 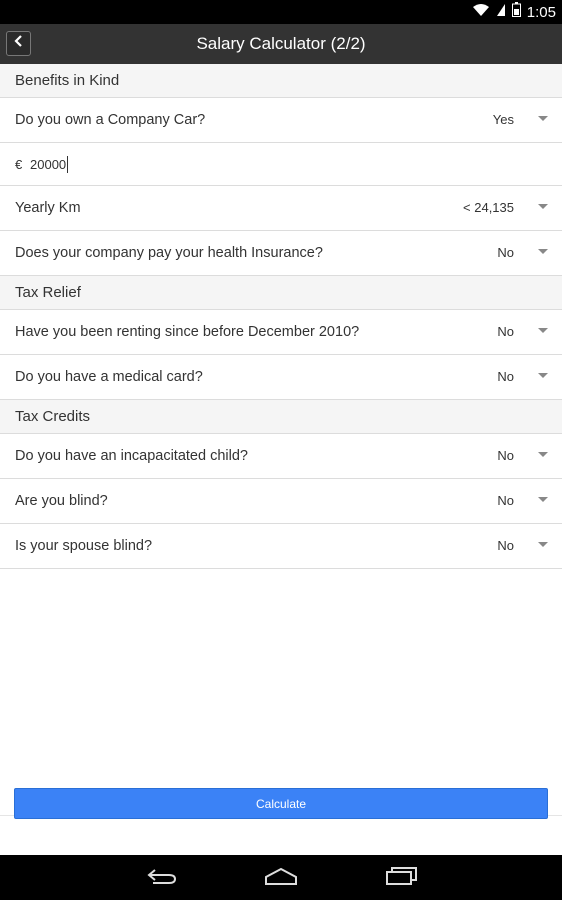 I want to click on yearly-km-label: Yearly Km, so click(x=48, y=208).